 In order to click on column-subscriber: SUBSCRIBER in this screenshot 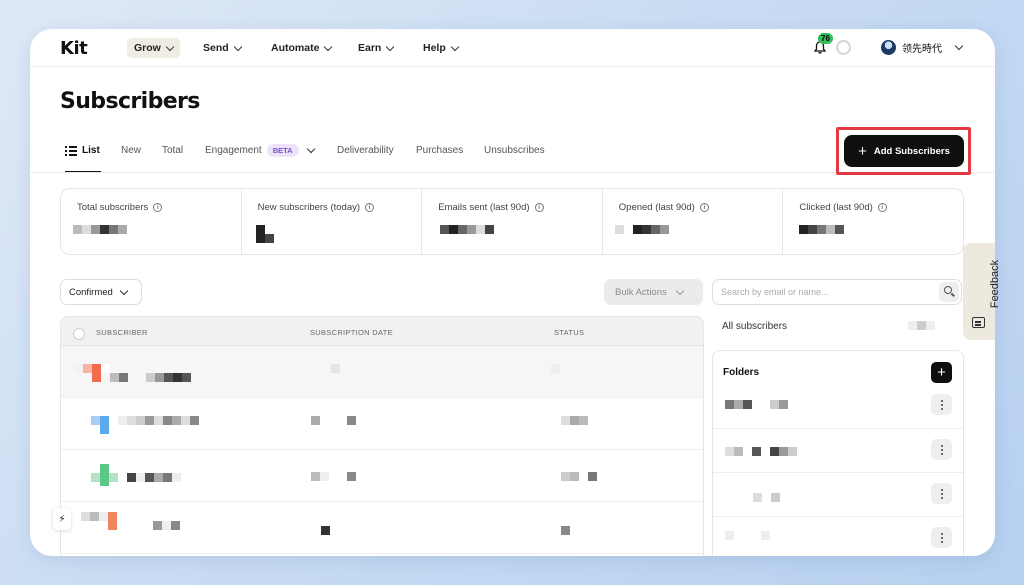, I will do `click(122, 332)`.